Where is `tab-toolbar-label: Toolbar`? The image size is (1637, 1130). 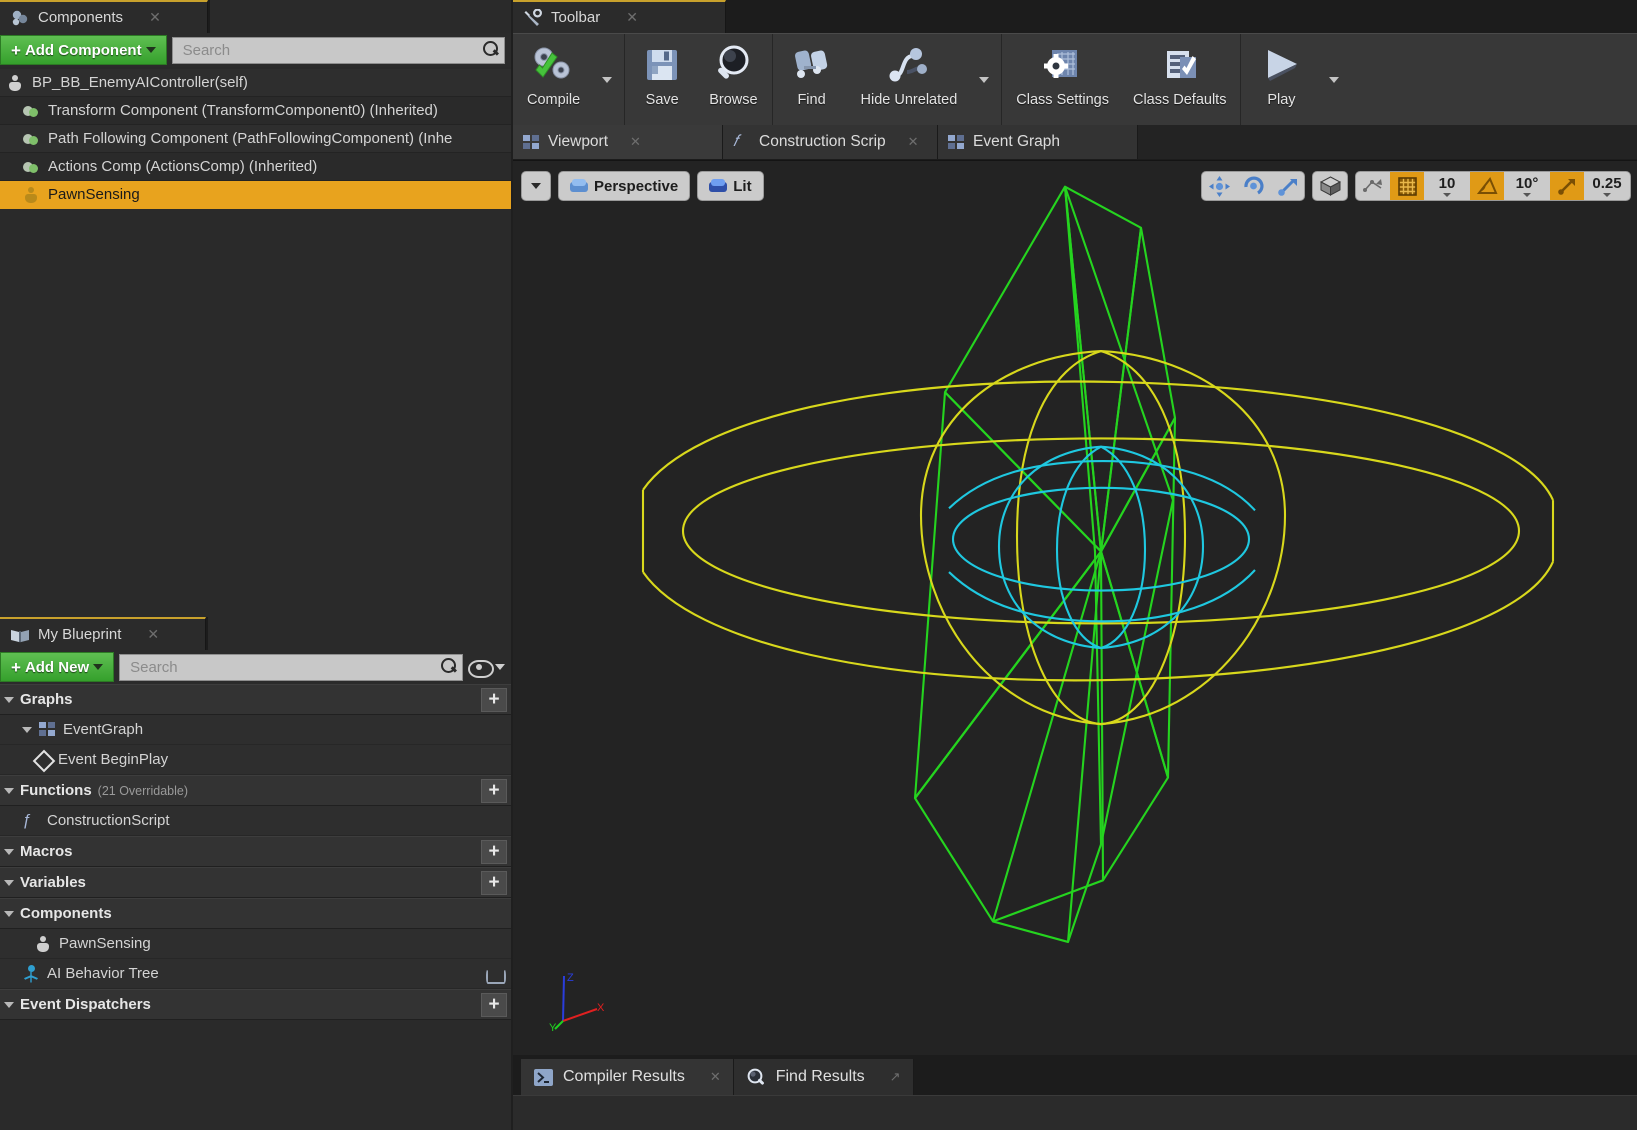
tab-toolbar-label: Toolbar is located at coordinates (576, 17).